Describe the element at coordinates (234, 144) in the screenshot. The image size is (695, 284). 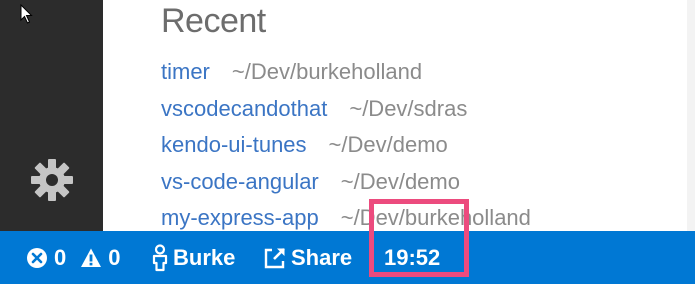
I see `recent-item-link: kendo-ui-tunes` at that location.